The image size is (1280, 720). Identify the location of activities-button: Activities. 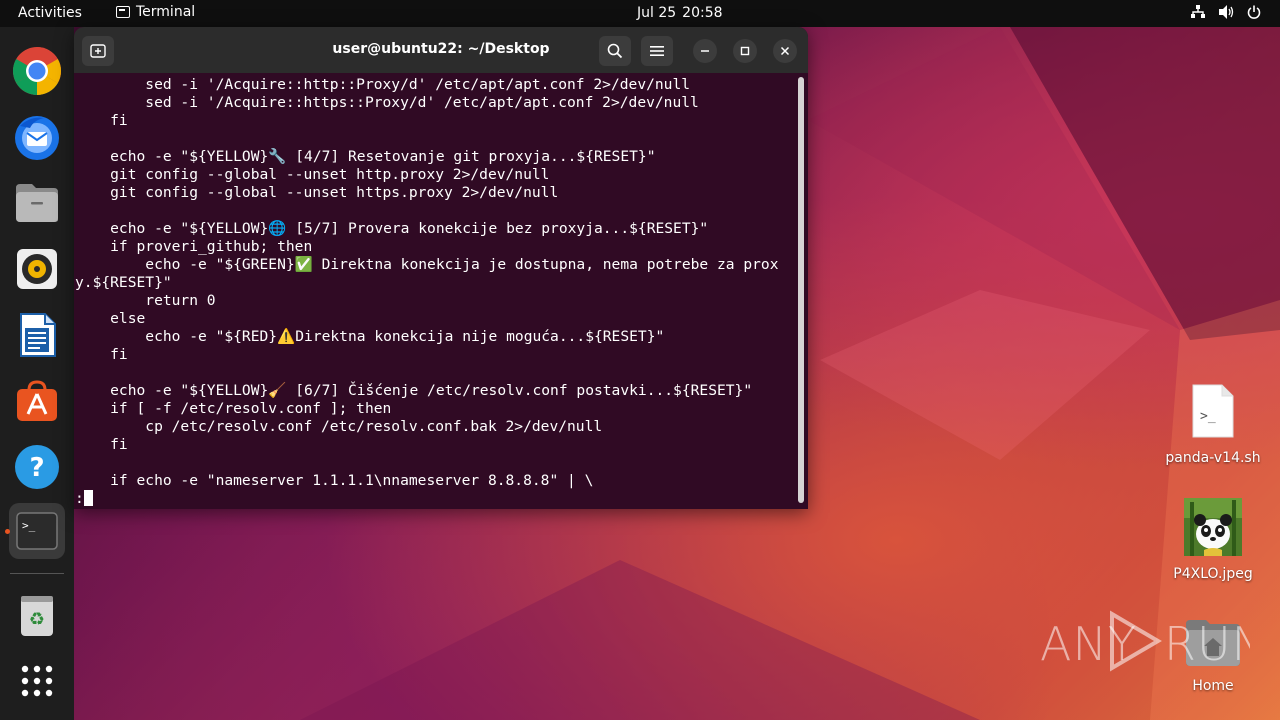
(50, 13).